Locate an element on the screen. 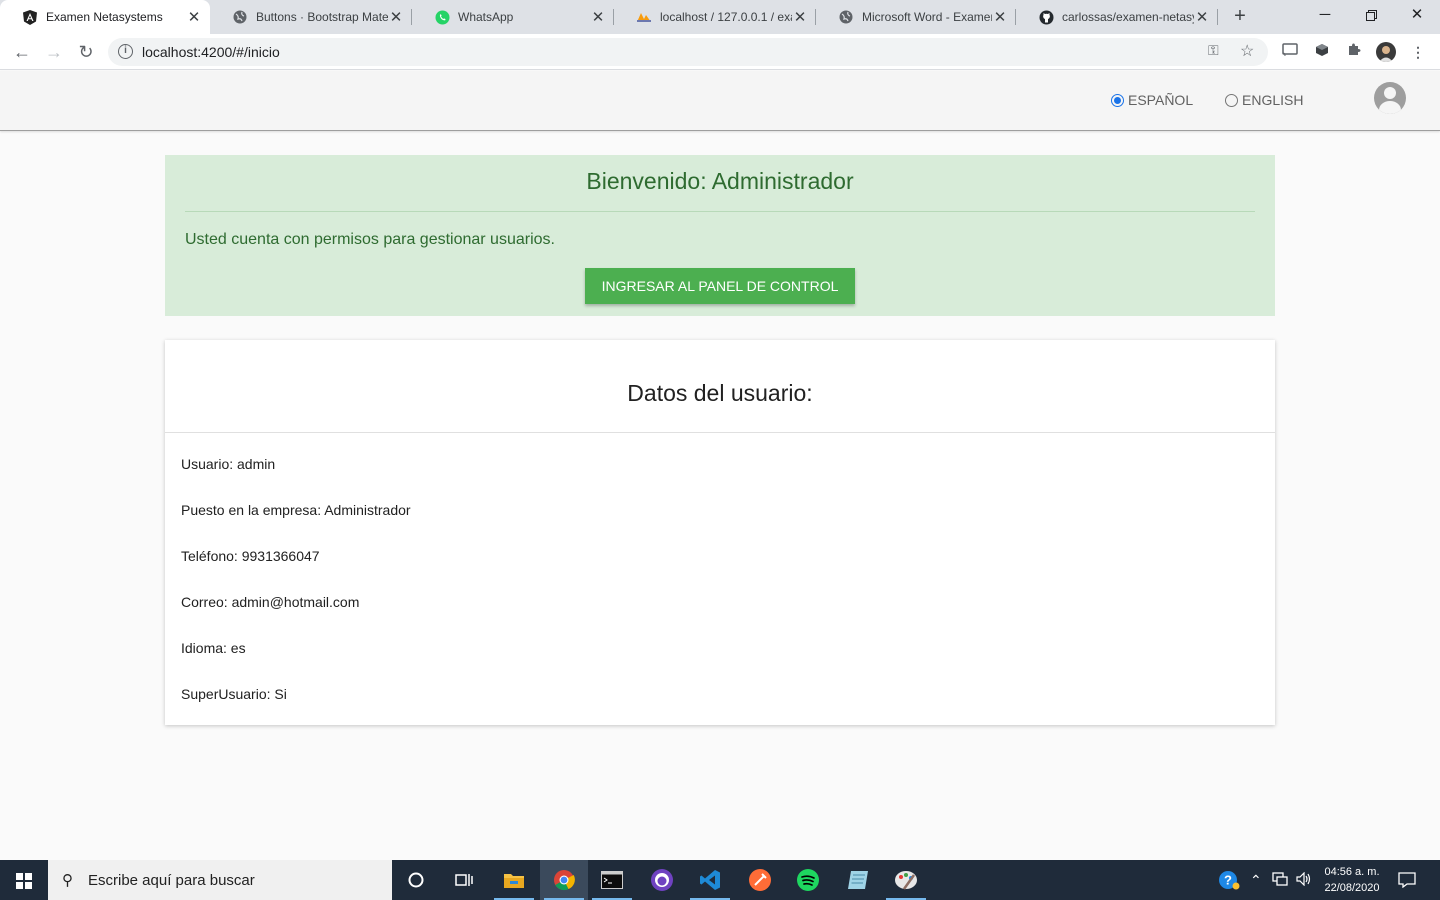 The height and width of the screenshot is (900, 1440). language-label: ENGLISH is located at coordinates (1273, 100).